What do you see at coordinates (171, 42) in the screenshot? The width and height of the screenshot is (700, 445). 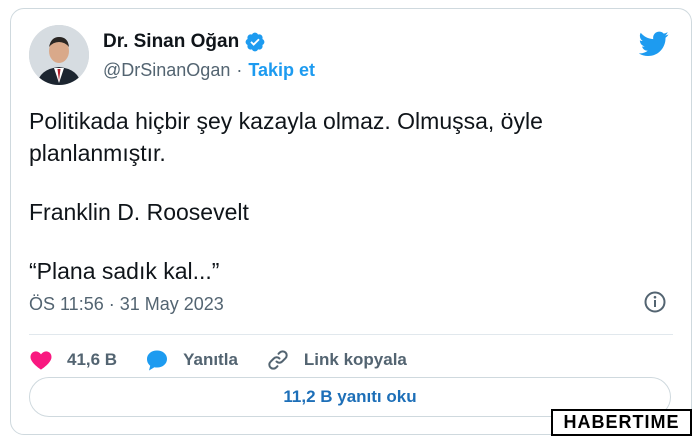 I see `display-name: Dr. Sinan Oğan` at bounding box center [171, 42].